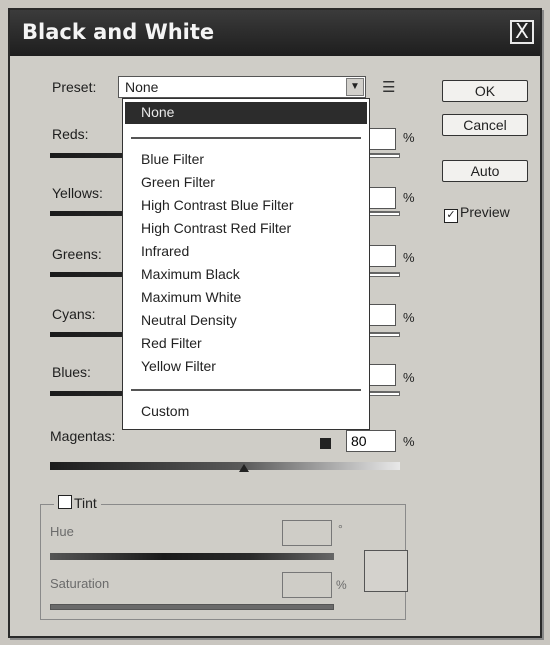 The image size is (550, 645). Describe the element at coordinates (158, 112) in the screenshot. I see `menu-item-none-label: None` at that location.